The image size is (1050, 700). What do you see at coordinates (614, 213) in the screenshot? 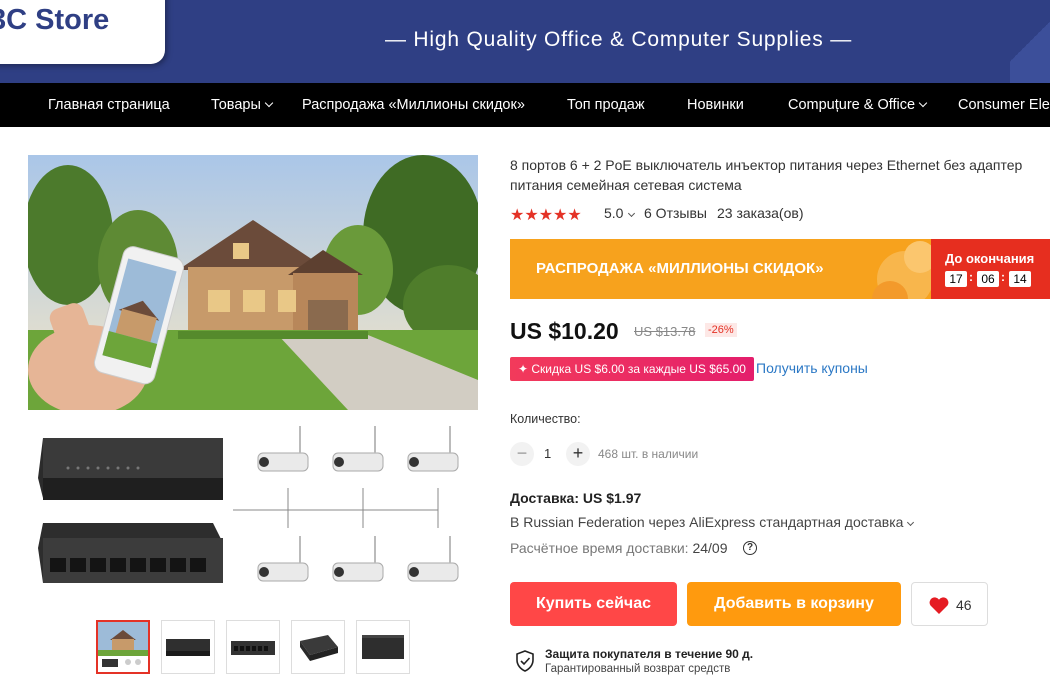
I see `rating-number: 5.0` at bounding box center [614, 213].